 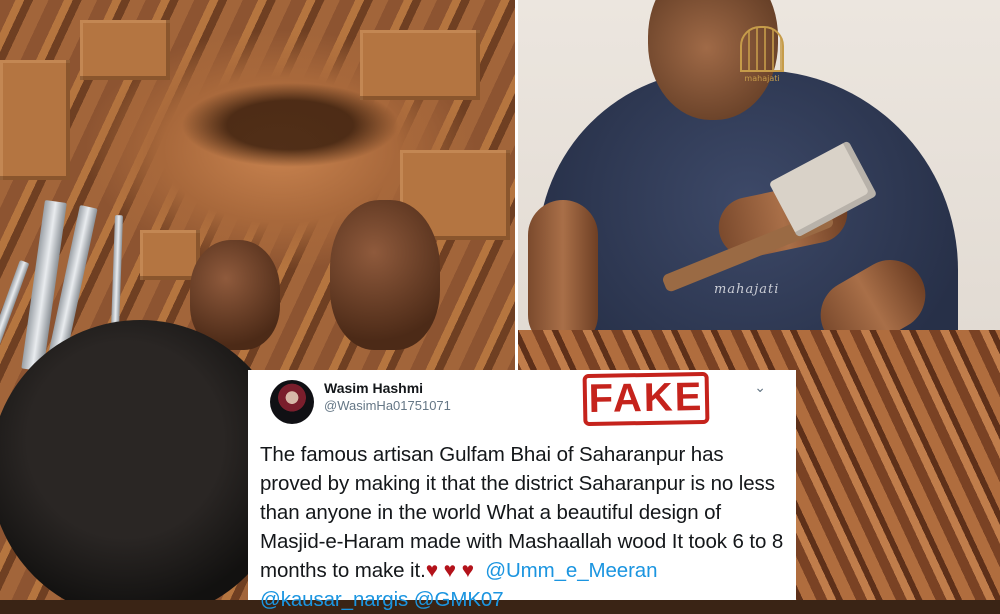 What do you see at coordinates (563, 275) in the screenshot?
I see `artisan-arm` at bounding box center [563, 275].